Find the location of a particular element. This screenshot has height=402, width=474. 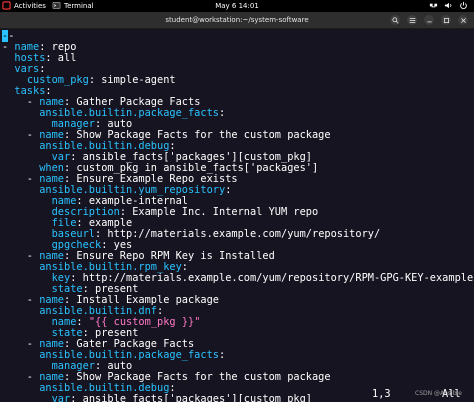

system-status-menu is located at coordinates (448, 5).